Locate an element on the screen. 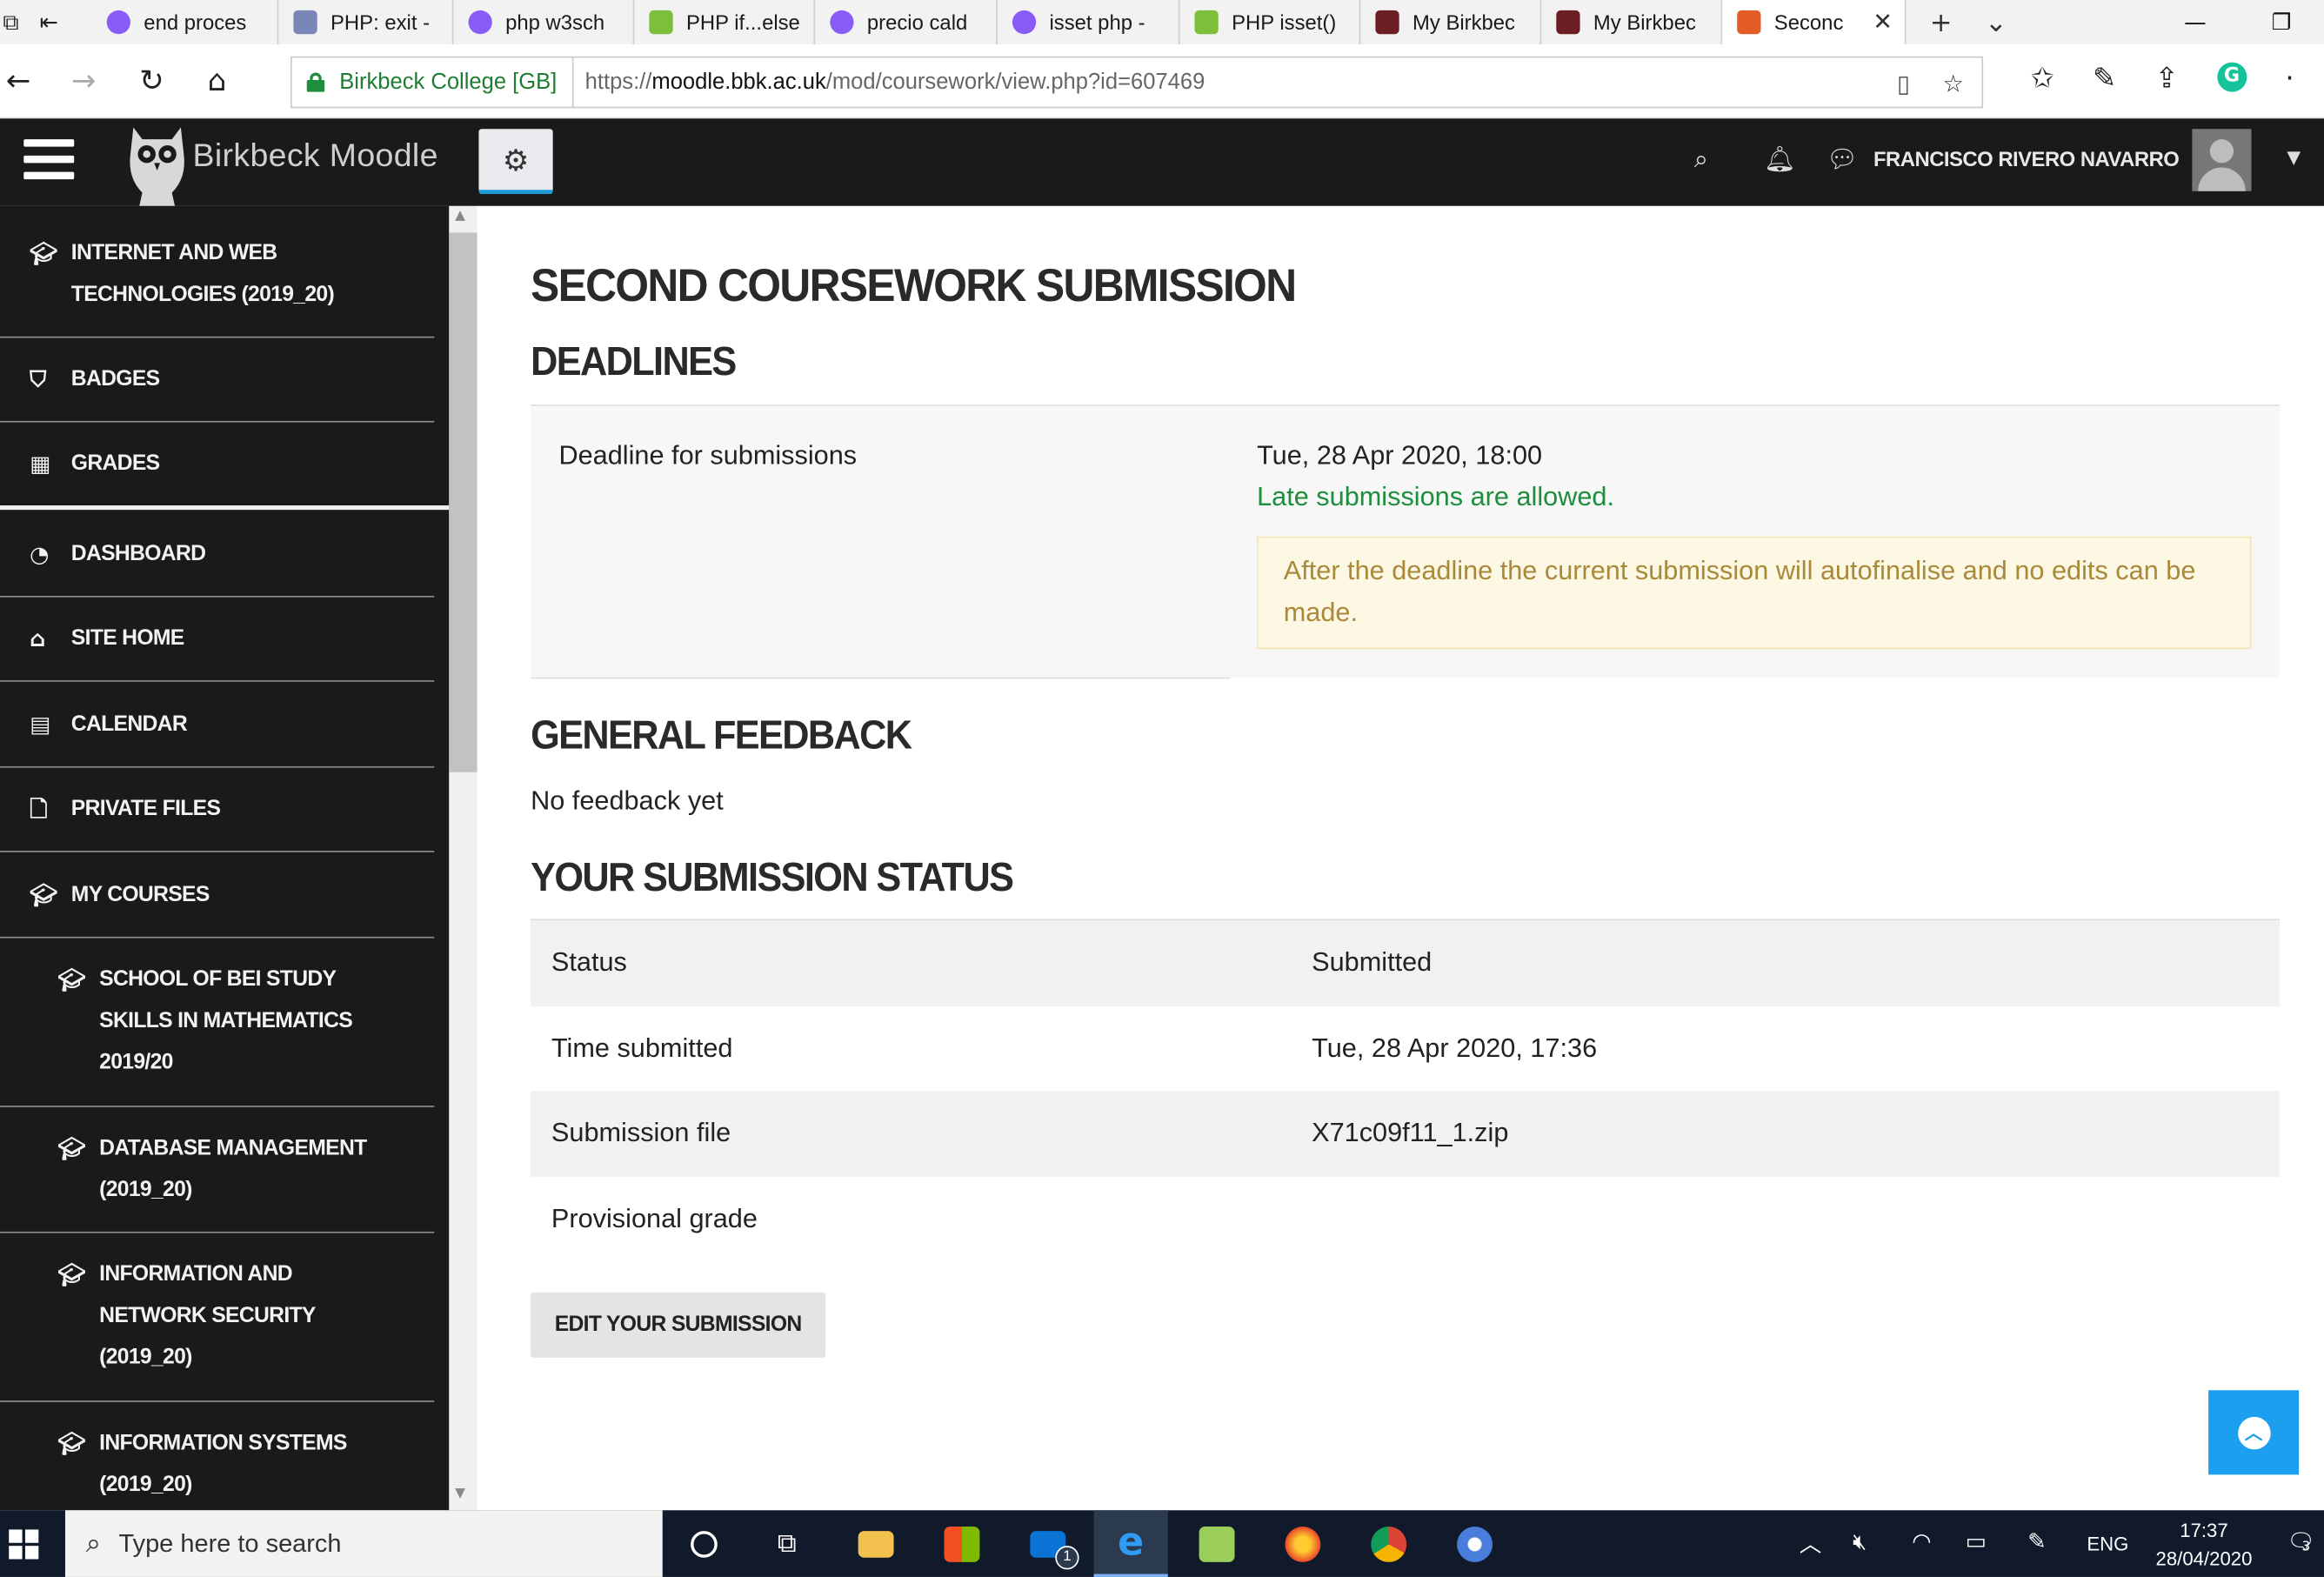  notification-bell-icon: 🔔︎ is located at coordinates (1780, 160).